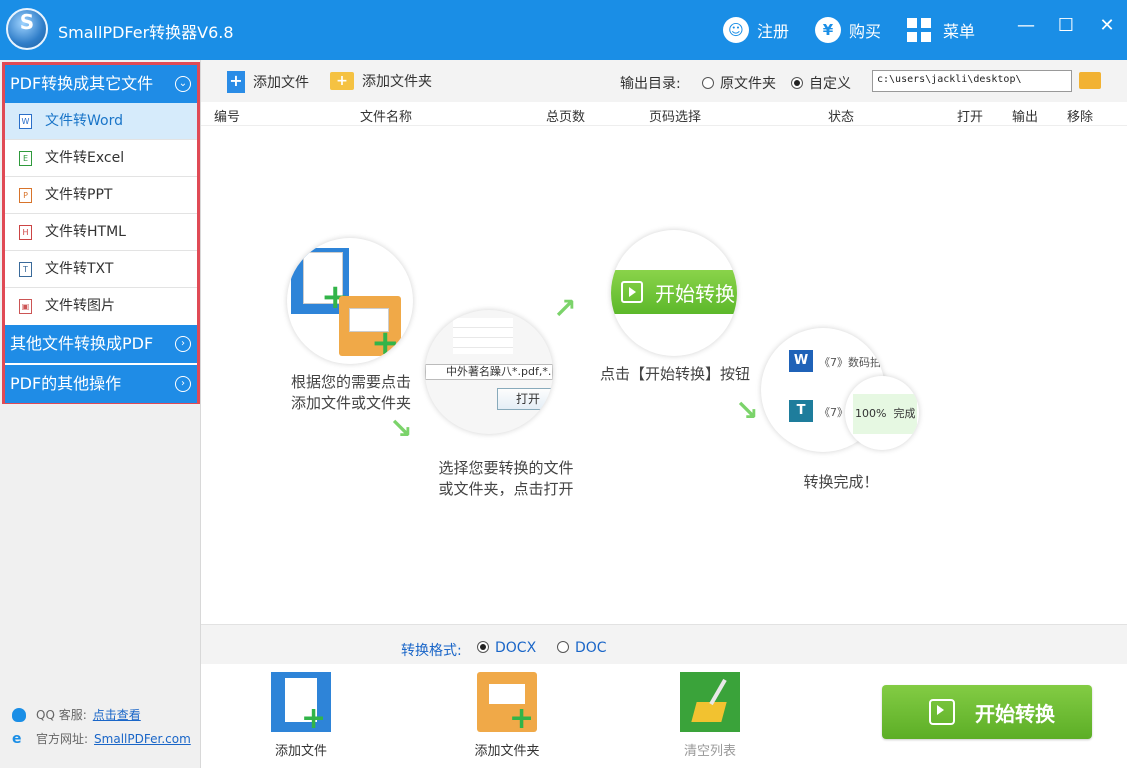 Image resolution: width=1127 pixels, height=768 pixels. I want to click on column-header: 总页数, so click(566, 117).